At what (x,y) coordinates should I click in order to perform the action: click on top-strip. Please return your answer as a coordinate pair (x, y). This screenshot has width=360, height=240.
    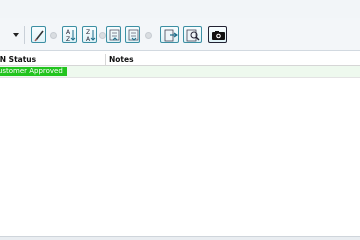
    Looking at the image, I should click on (180, 9).